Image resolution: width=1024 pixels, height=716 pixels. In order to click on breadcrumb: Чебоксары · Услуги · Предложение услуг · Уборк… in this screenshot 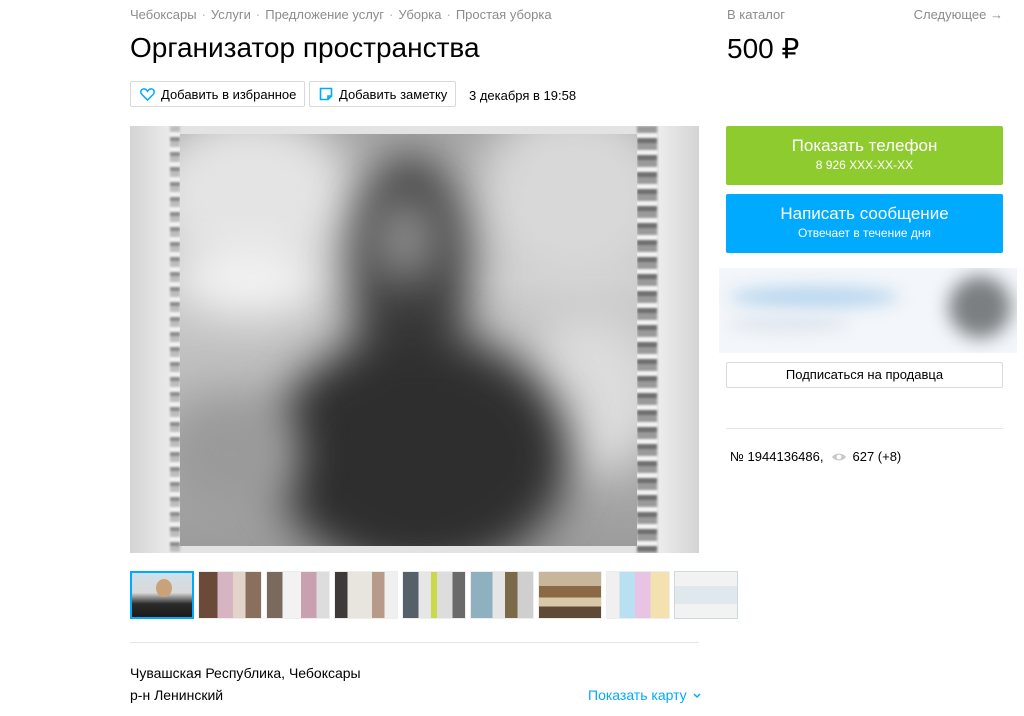, I will do `click(341, 14)`.